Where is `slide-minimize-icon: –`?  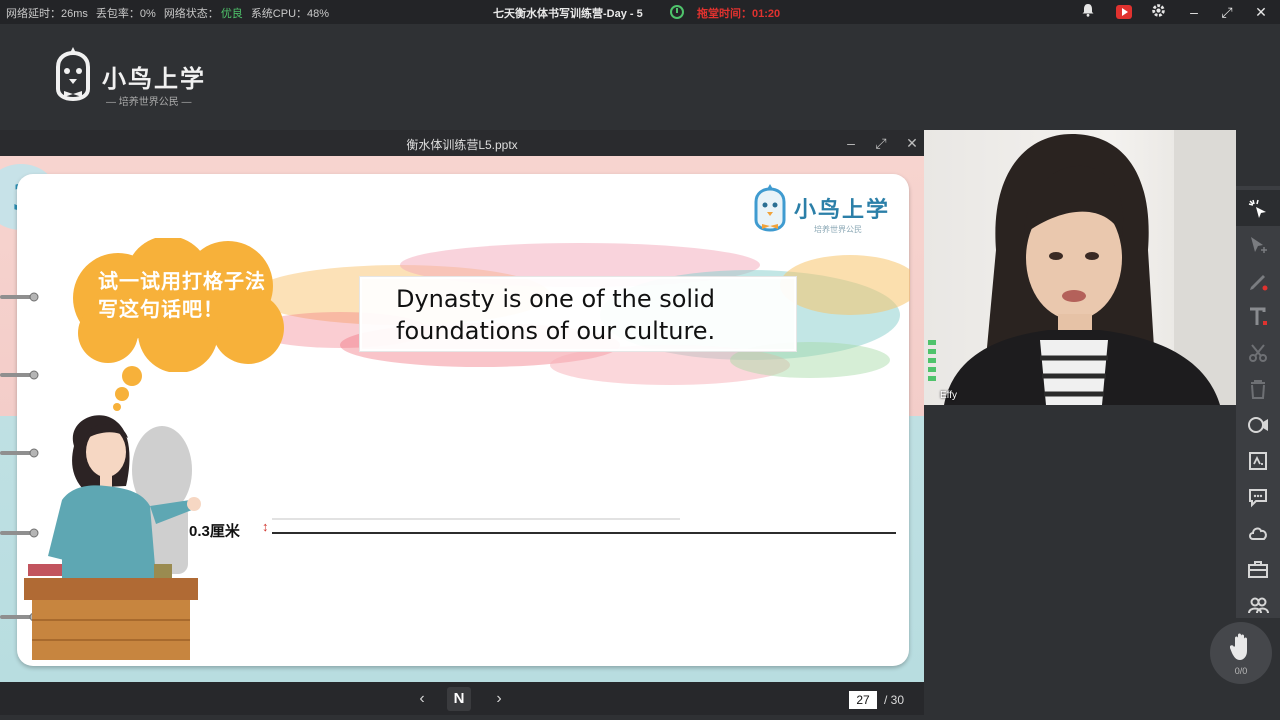 slide-minimize-icon: – is located at coordinates (851, 143).